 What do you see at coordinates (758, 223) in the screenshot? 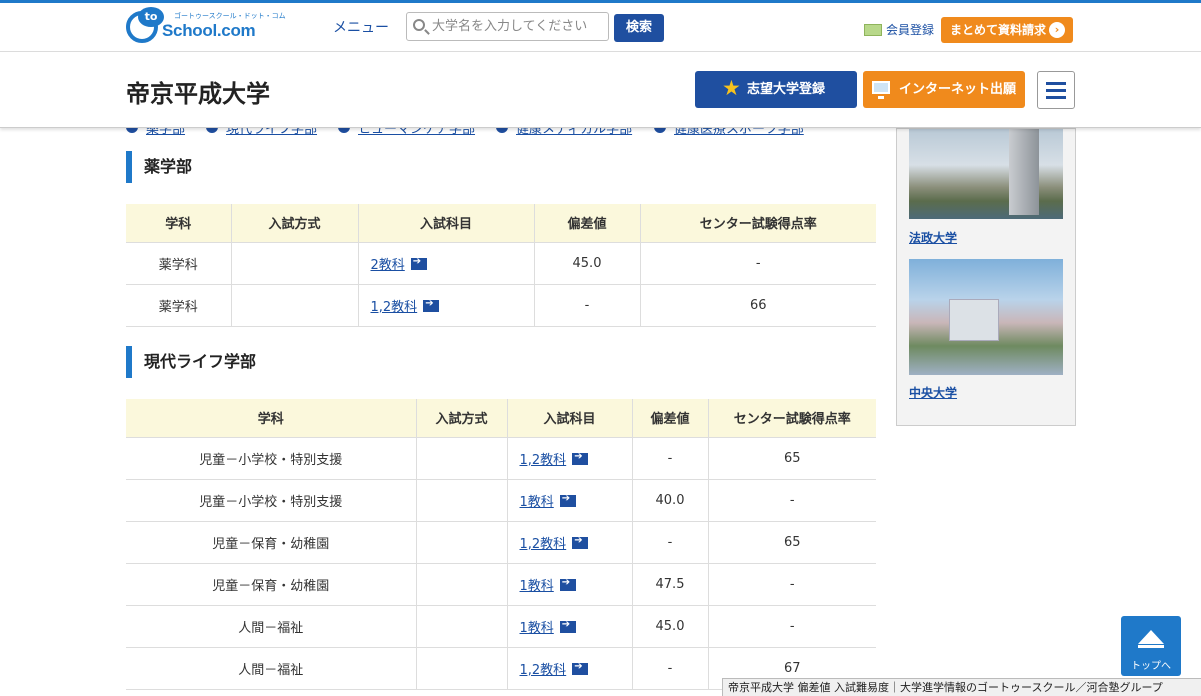
I see `col-header: センター試験得点率` at bounding box center [758, 223].